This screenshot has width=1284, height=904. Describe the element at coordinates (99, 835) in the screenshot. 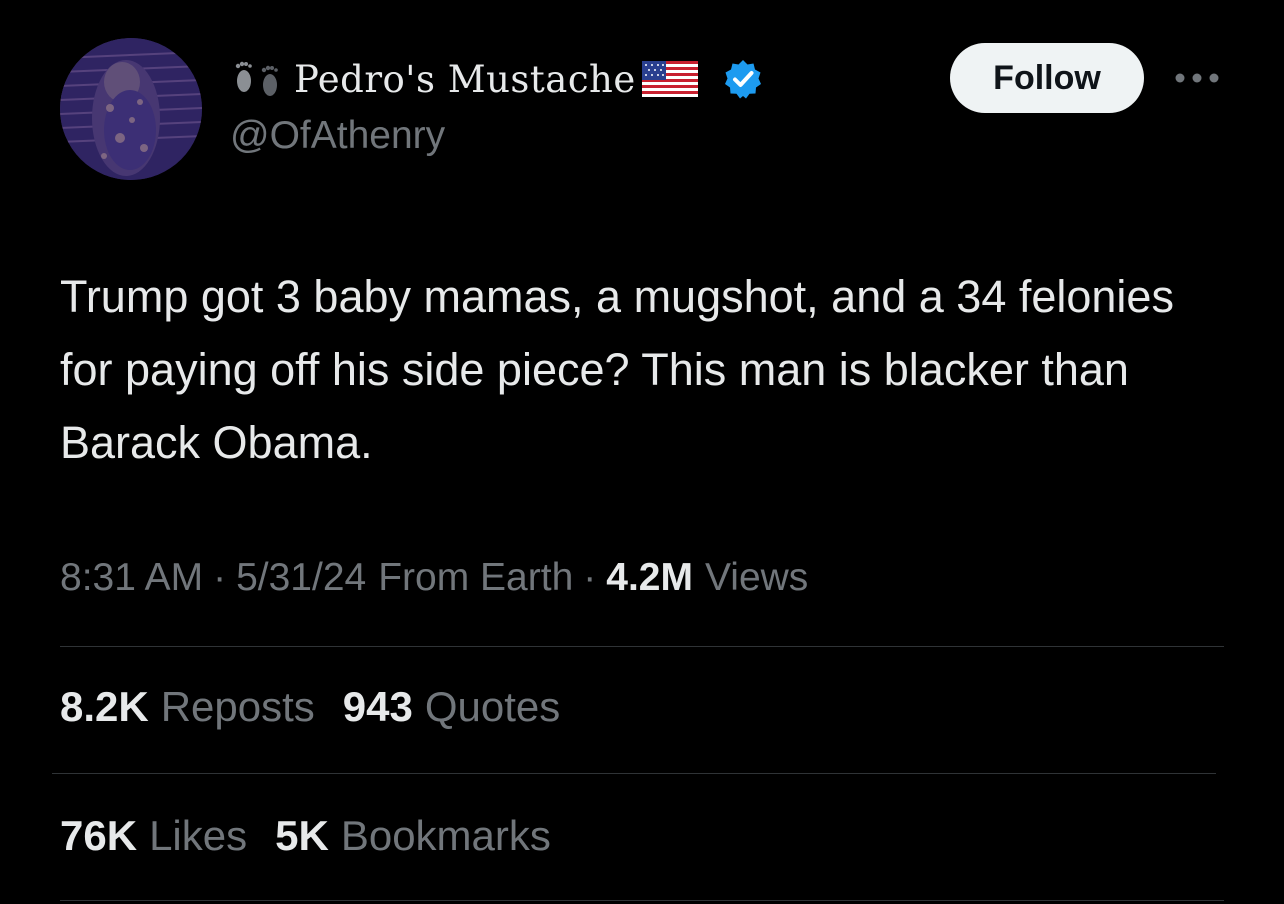

I see `likes-count: 76K` at that location.